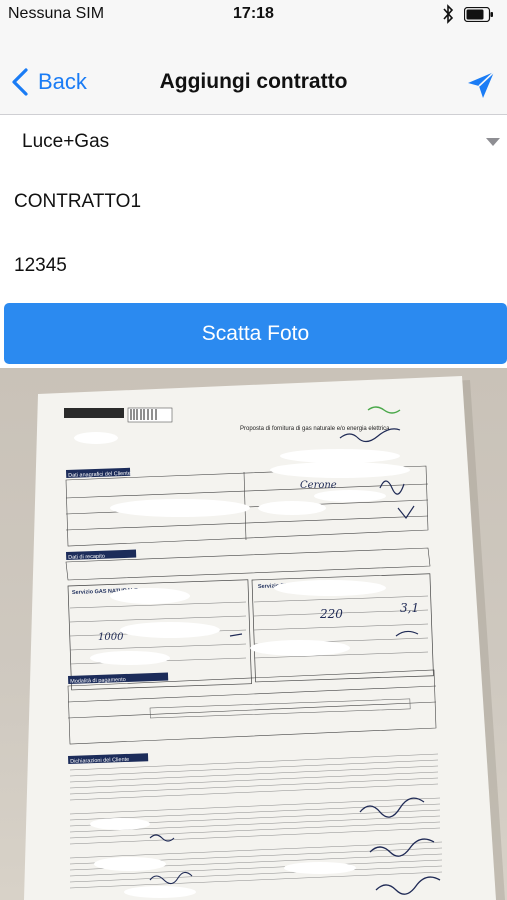  I want to click on page-title: Aggiungi contratto, so click(253, 81).